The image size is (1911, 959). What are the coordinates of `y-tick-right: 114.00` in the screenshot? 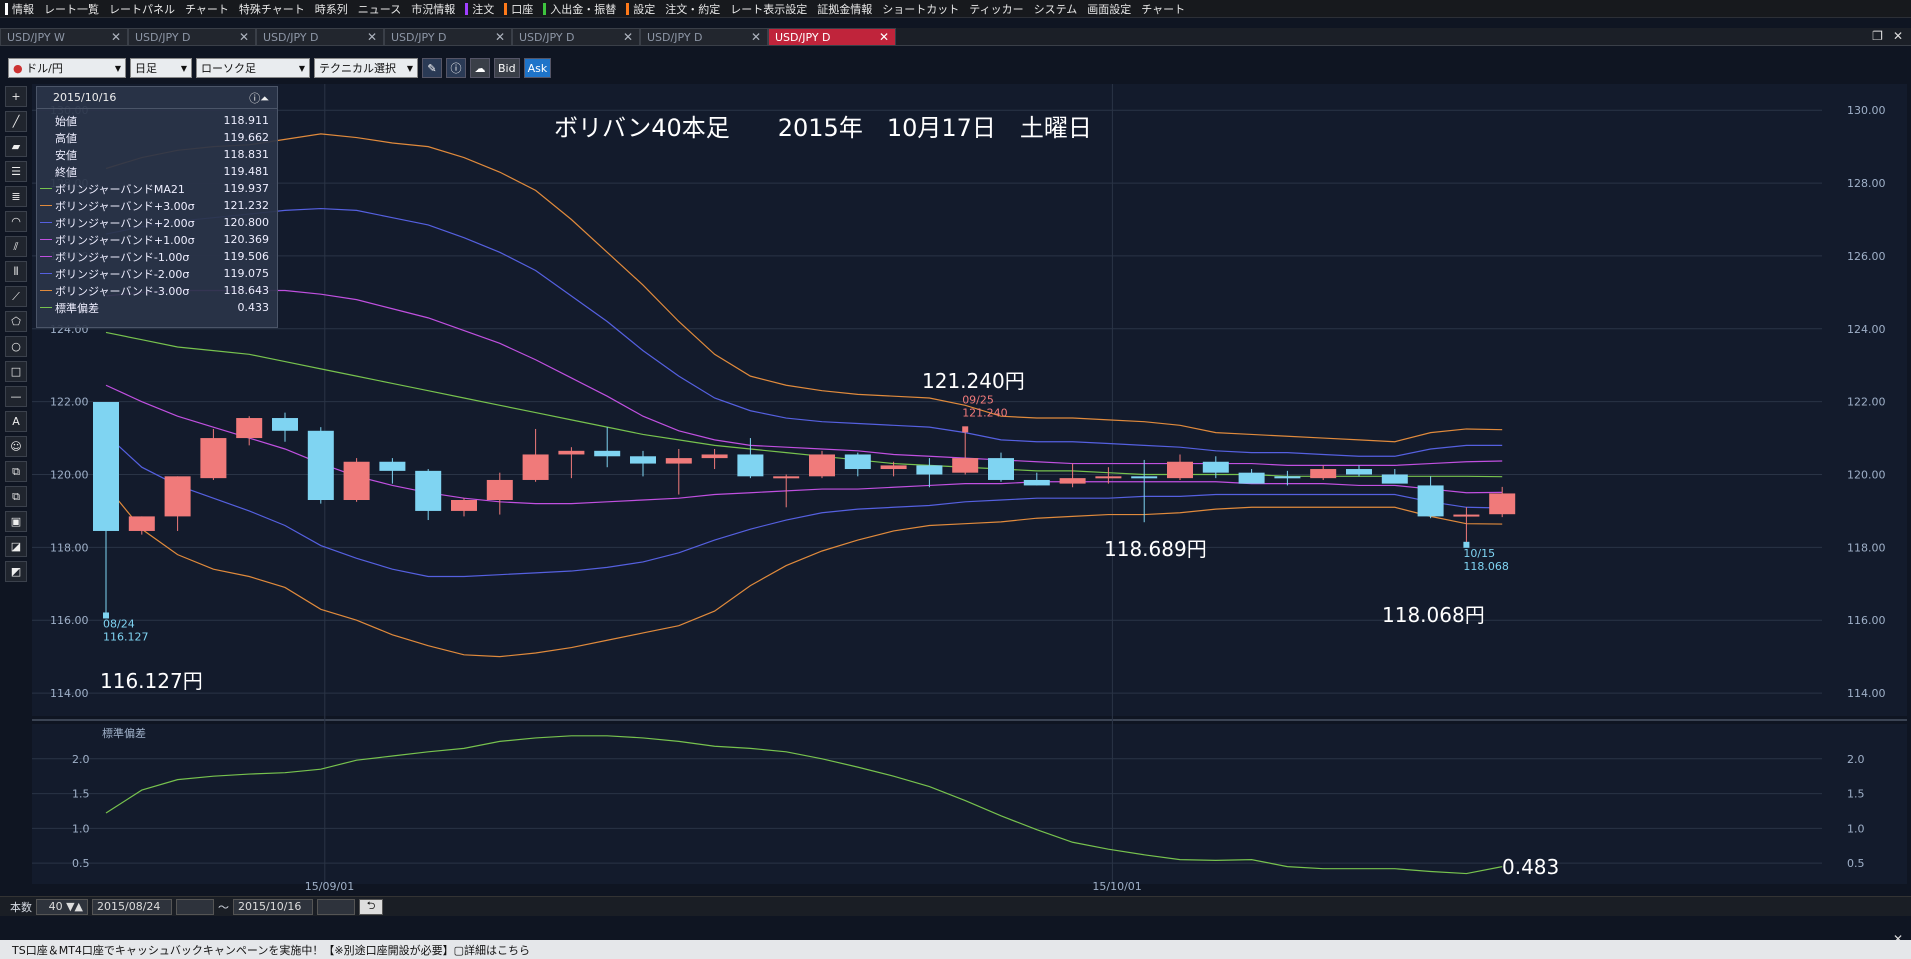 It's located at (1866, 693).